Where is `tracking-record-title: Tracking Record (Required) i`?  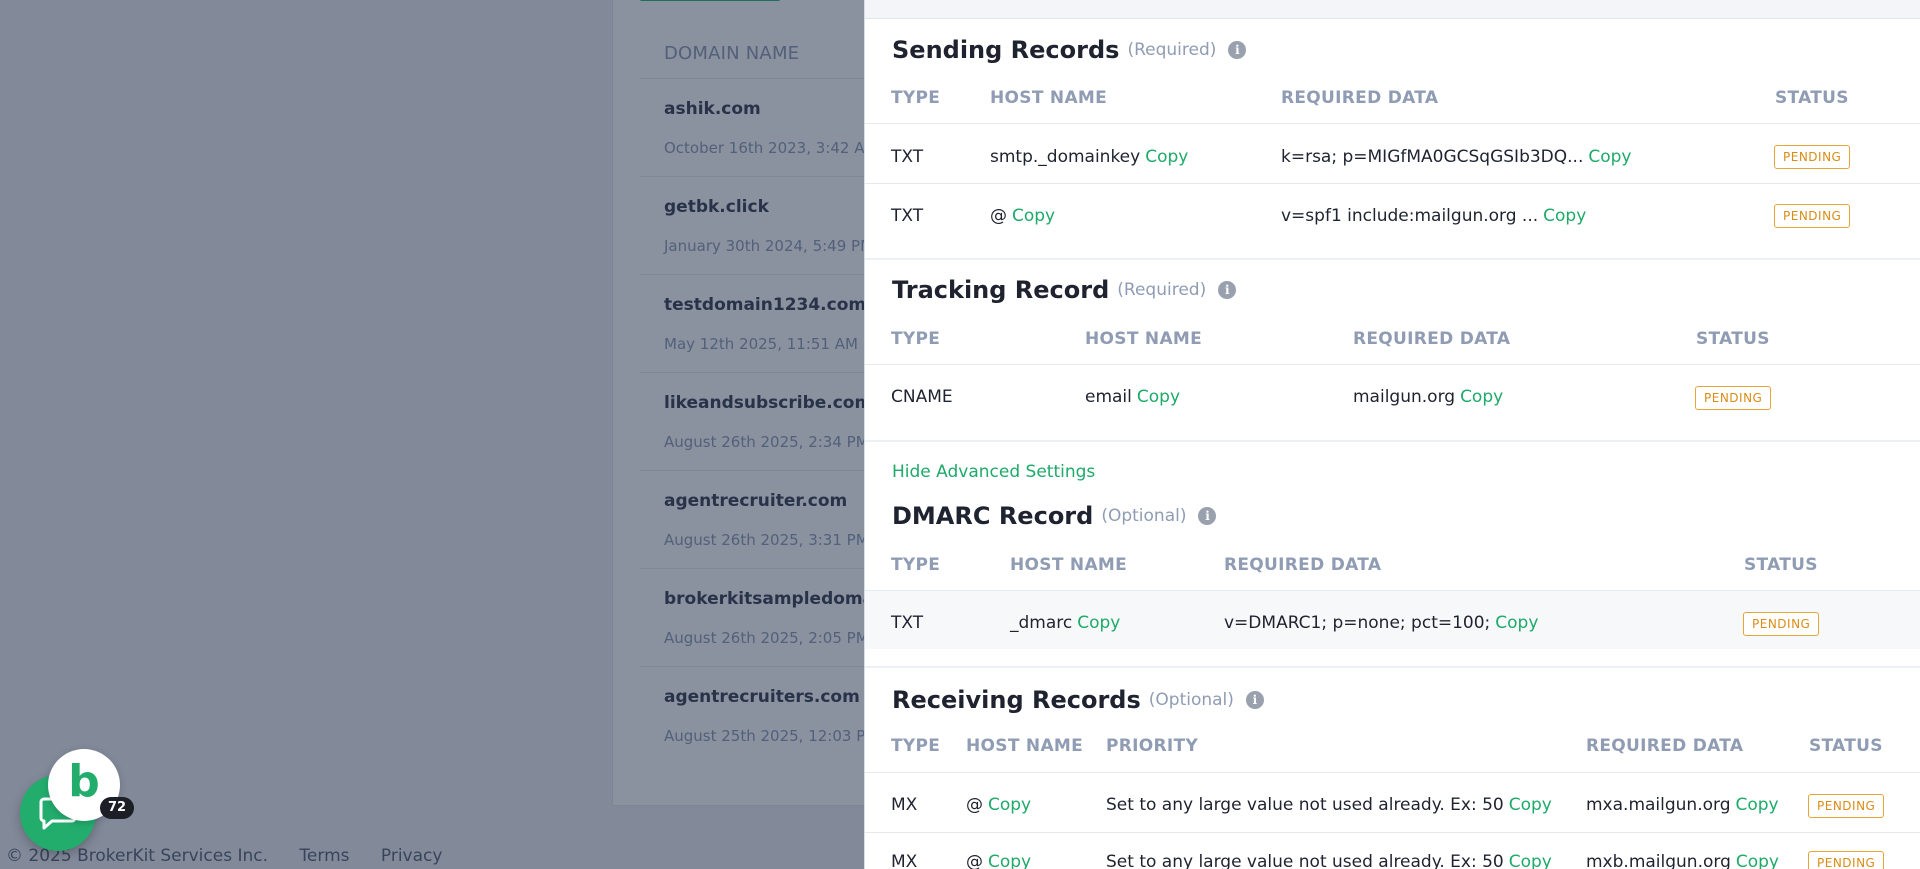 tracking-record-title: Tracking Record (Required) i is located at coordinates (1064, 290).